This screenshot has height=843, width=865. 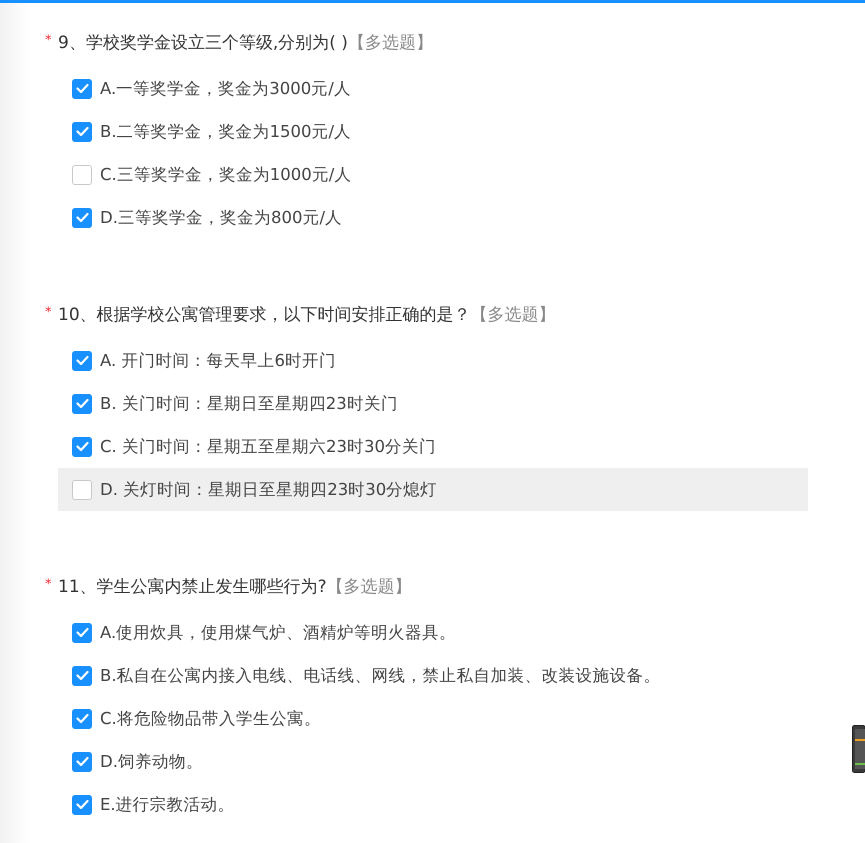 I want to click on option-row: C.三等奖学金，奖金为1000元/人, so click(x=433, y=174).